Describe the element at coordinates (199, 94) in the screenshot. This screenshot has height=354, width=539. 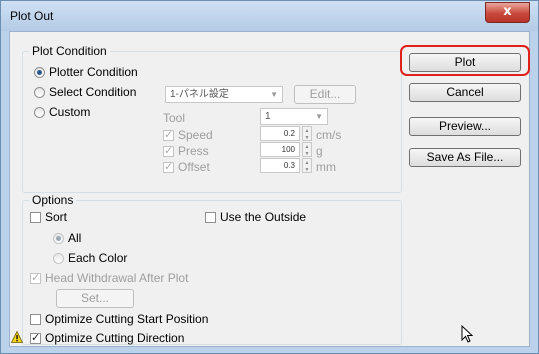
I see `condition-select-value: 1-パネル設定` at that location.